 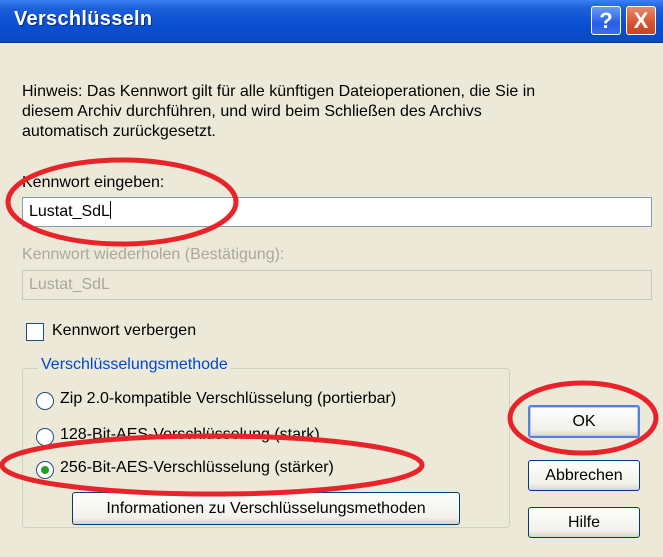 What do you see at coordinates (45, 437) in the screenshot?
I see `radio-aes128` at bounding box center [45, 437].